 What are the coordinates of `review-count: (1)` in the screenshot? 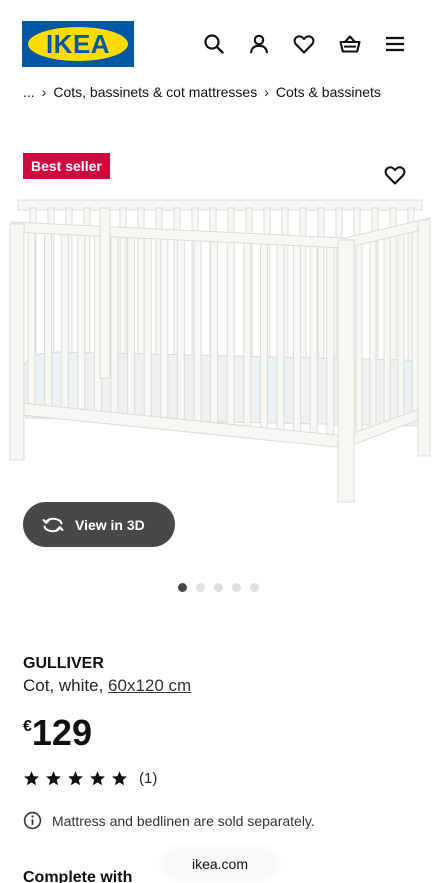 It's located at (148, 778).